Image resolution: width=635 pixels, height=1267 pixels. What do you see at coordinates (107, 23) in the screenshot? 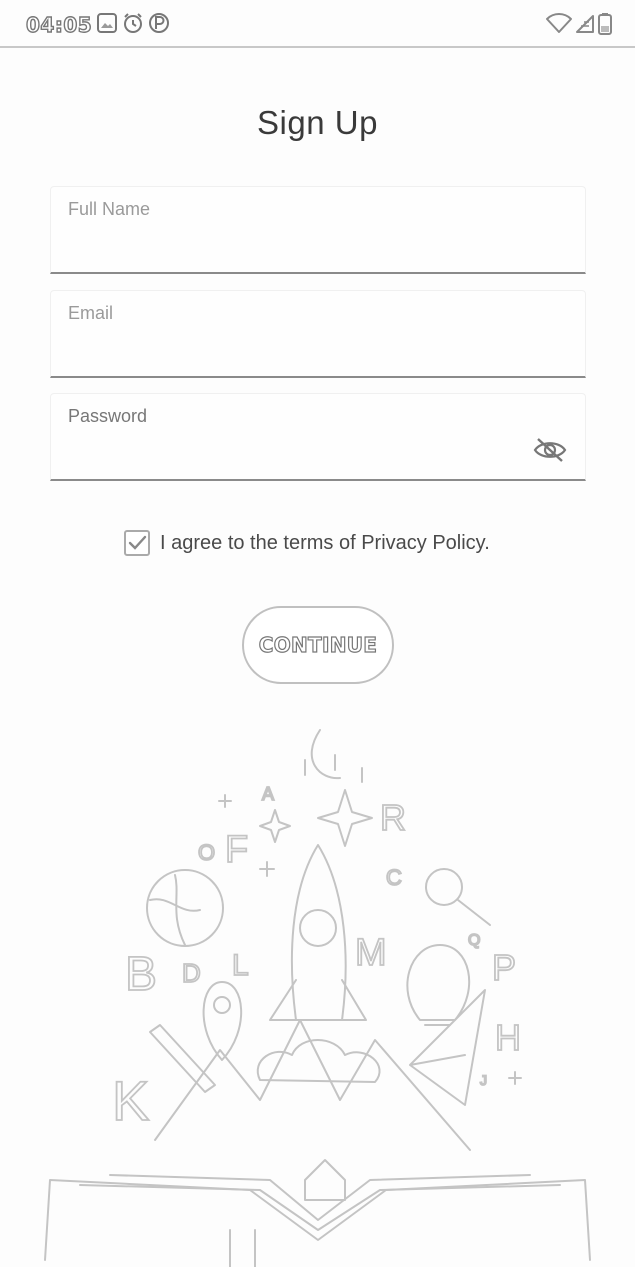
I see `image-icon` at bounding box center [107, 23].